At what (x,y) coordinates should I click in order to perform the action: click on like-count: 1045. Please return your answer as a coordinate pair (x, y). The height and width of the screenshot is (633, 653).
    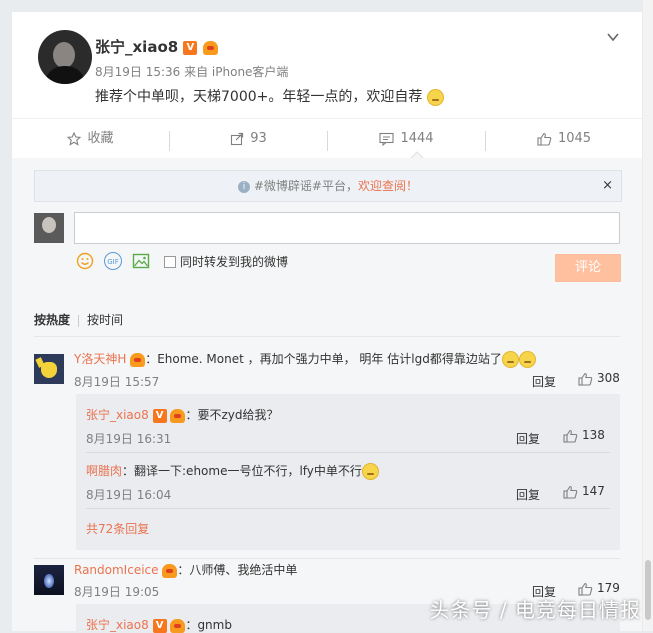
    Looking at the image, I should click on (574, 138).